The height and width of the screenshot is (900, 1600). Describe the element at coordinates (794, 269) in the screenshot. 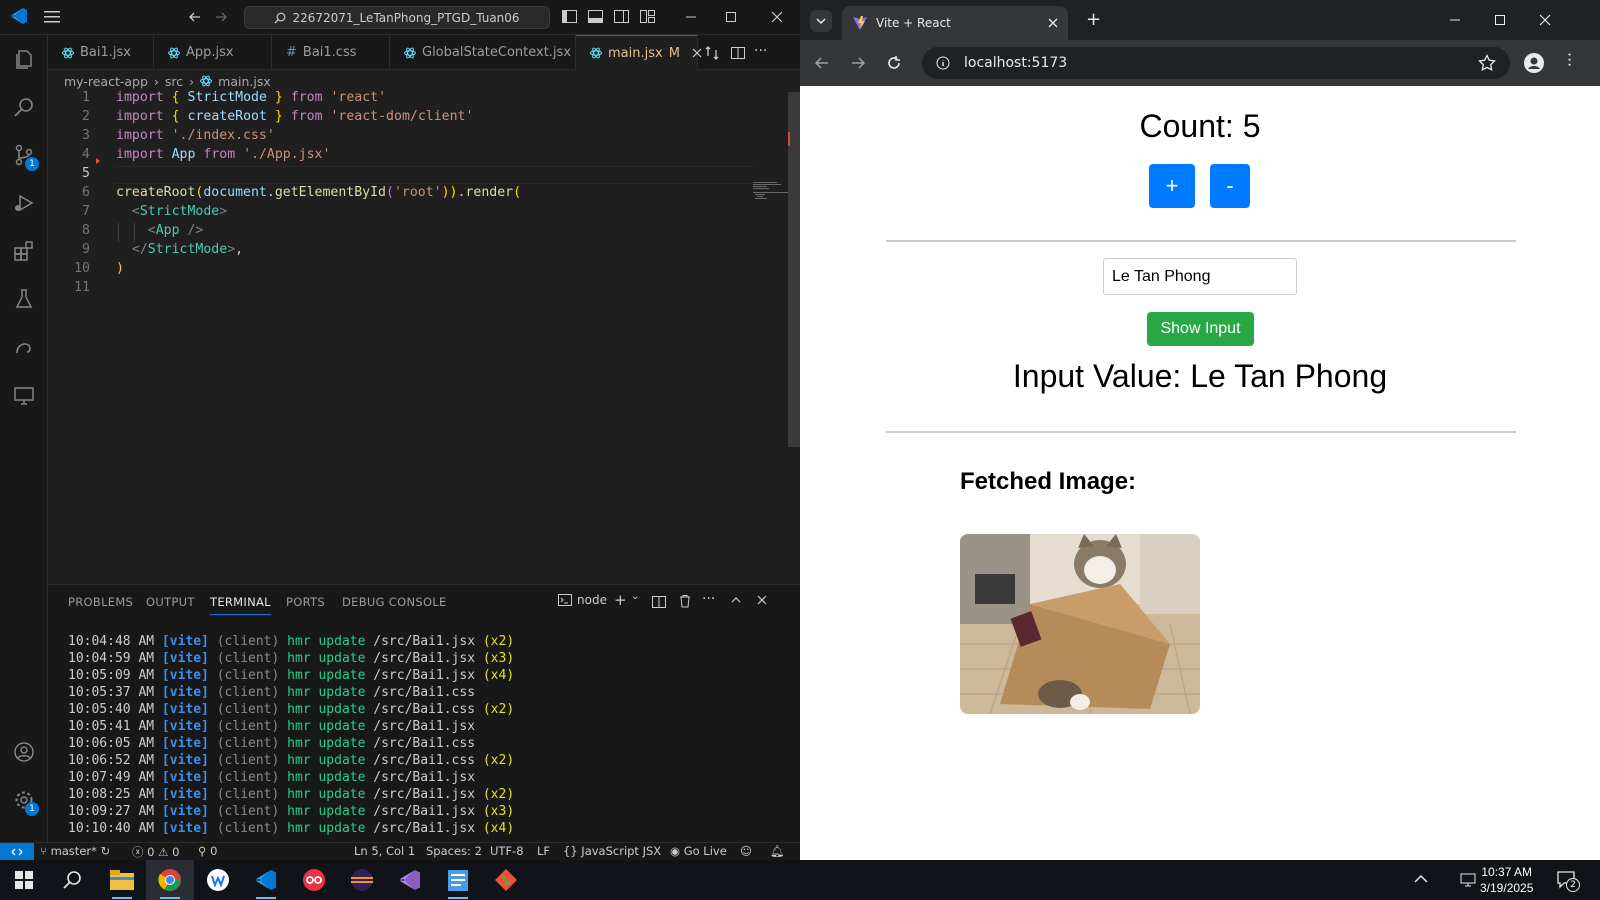

I see `editor-scrollbar` at that location.